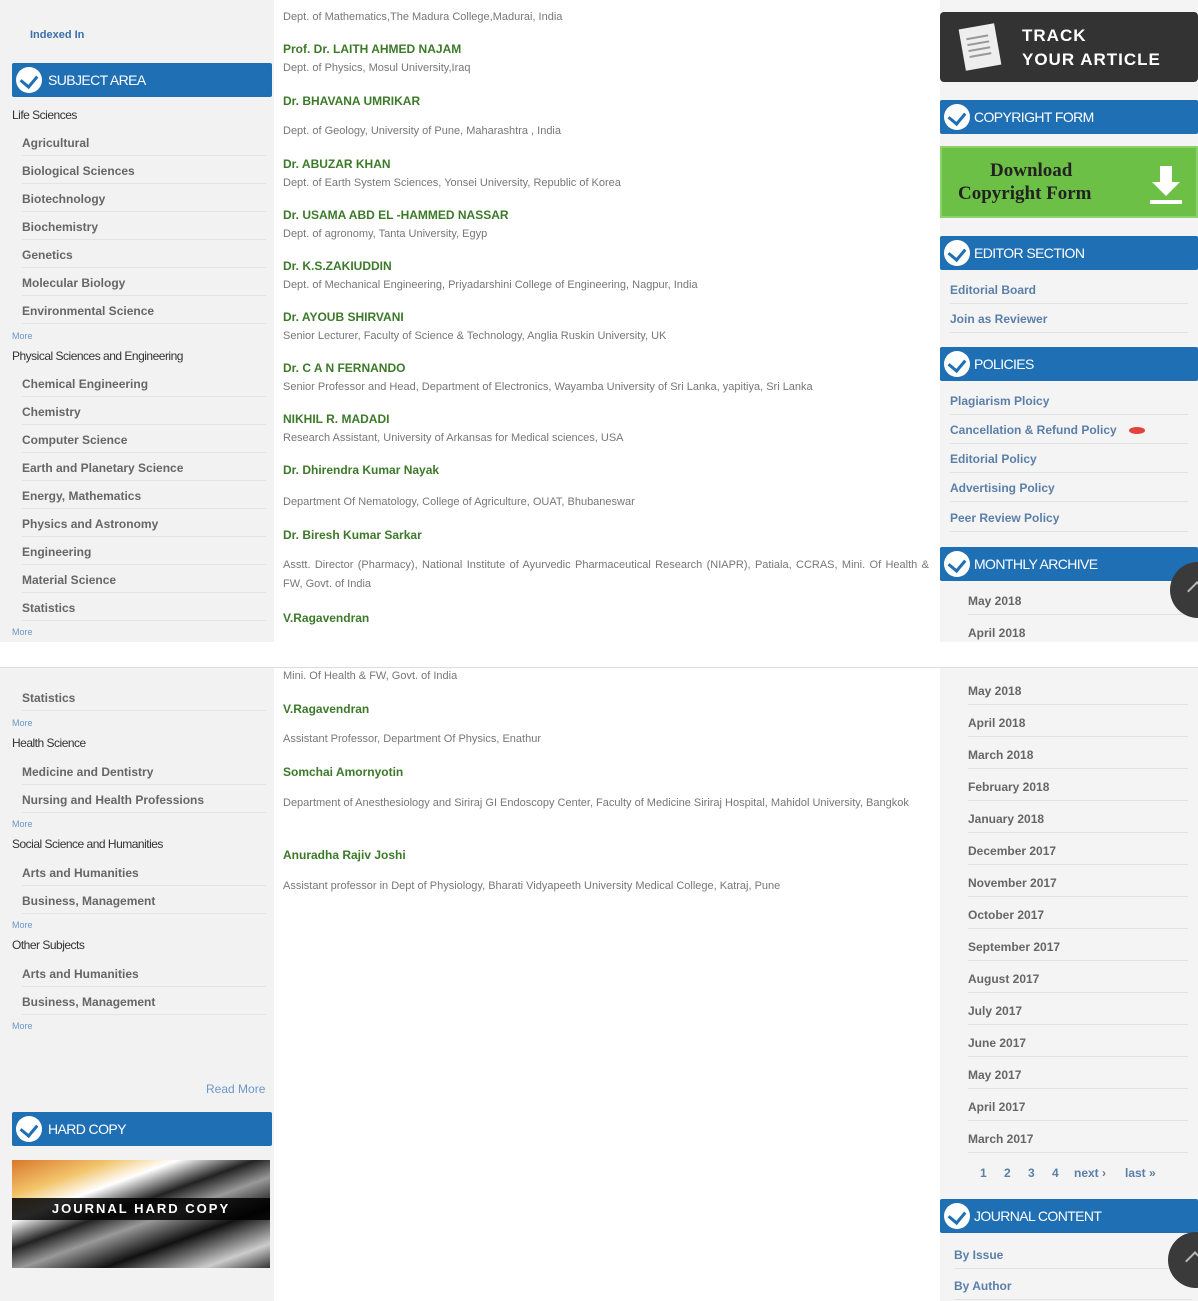 The image size is (1198, 1301). What do you see at coordinates (1078, 1078) in the screenshot?
I see `archive-month-link: May 2017` at bounding box center [1078, 1078].